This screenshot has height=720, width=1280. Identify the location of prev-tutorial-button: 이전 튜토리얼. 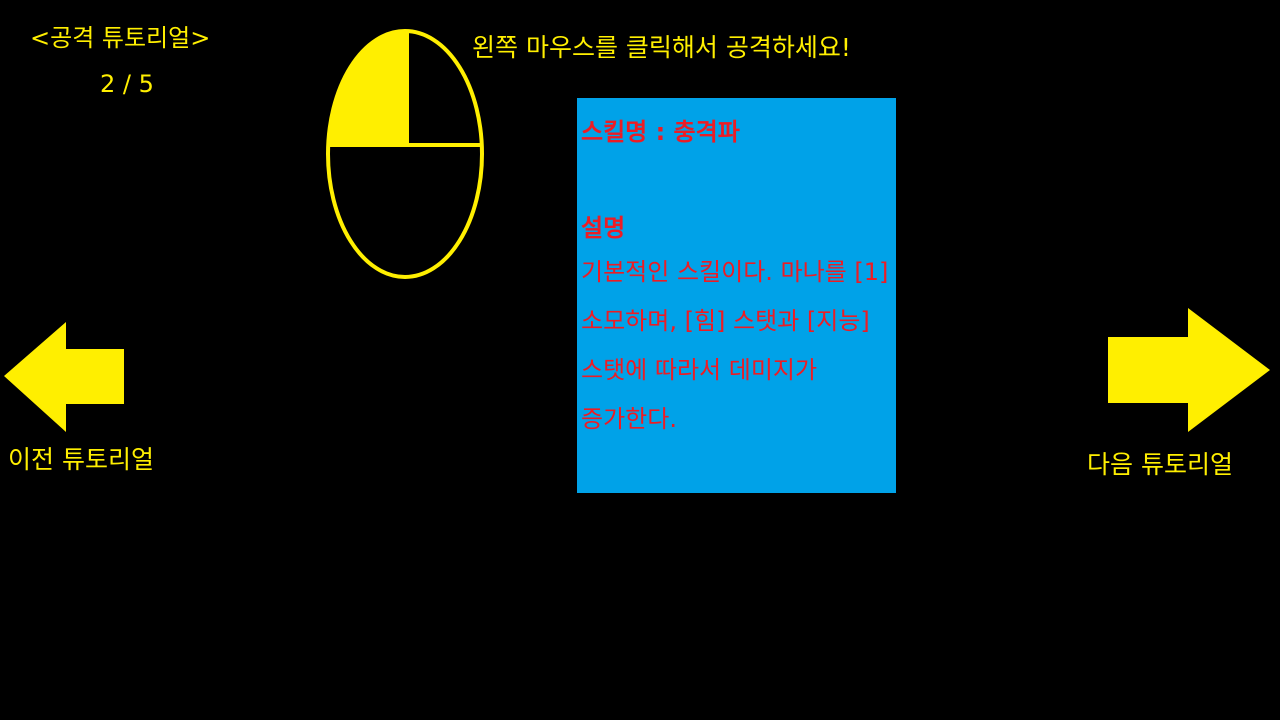
(81, 458).